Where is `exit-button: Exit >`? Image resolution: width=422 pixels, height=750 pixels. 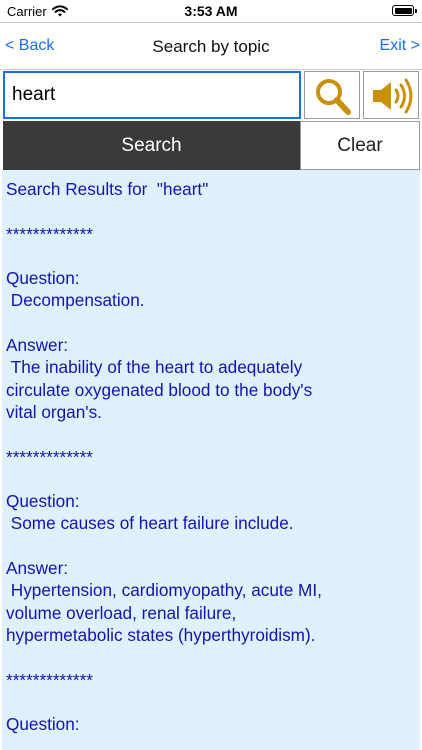
exit-button: Exit > is located at coordinates (400, 46).